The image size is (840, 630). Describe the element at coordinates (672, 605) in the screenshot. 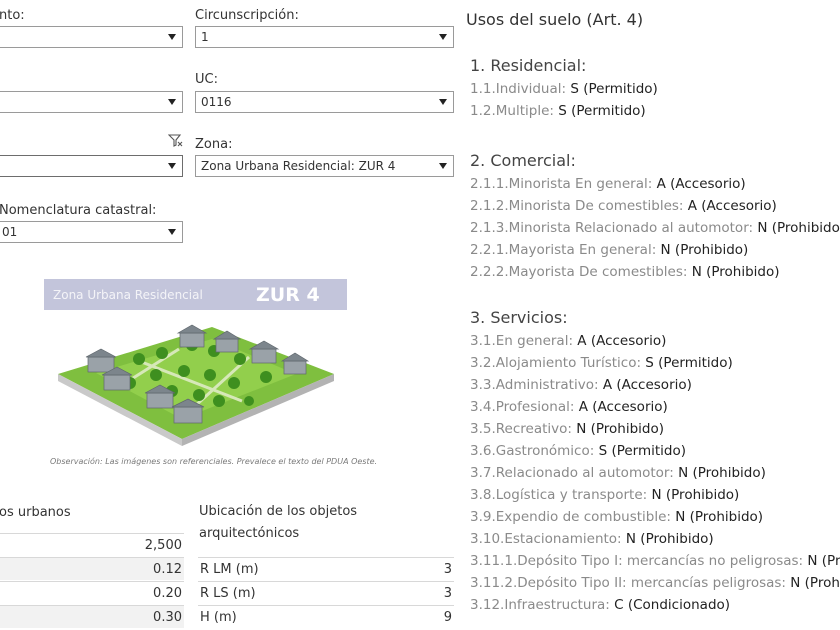

I see `use-status: C (Condicionado)` at that location.